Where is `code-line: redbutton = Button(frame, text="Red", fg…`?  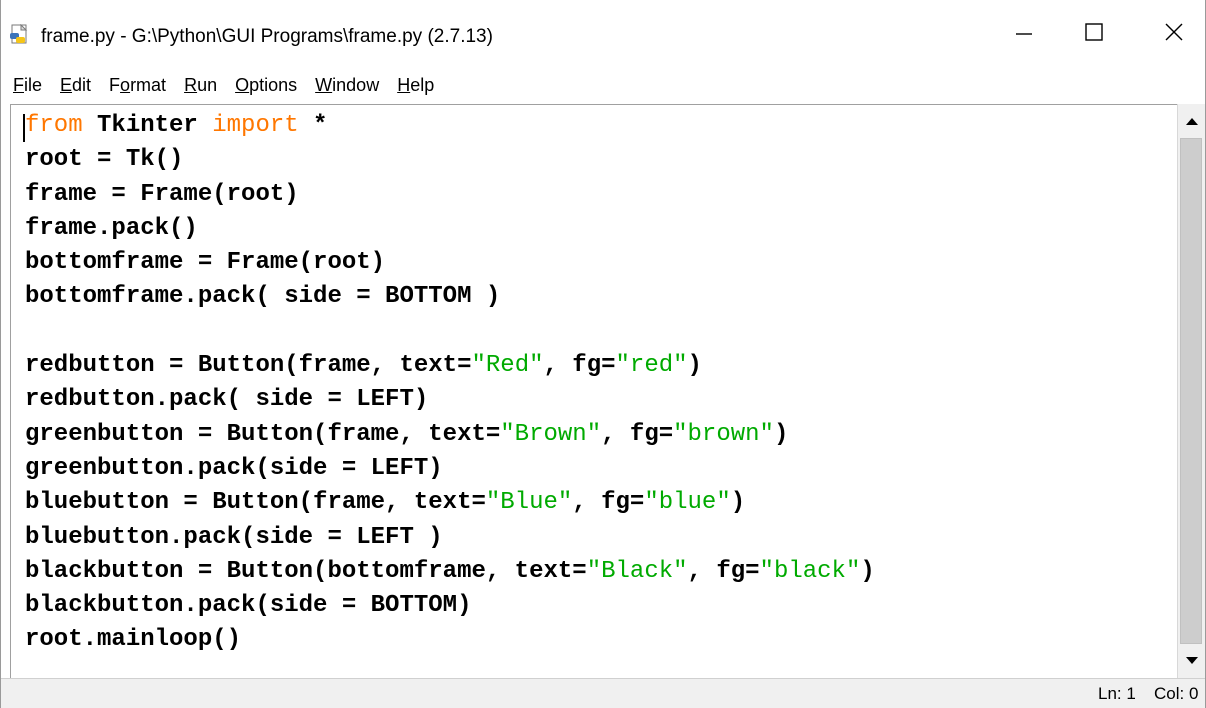
code-line: redbutton = Button(frame, text="Red", fg… is located at coordinates (450, 366).